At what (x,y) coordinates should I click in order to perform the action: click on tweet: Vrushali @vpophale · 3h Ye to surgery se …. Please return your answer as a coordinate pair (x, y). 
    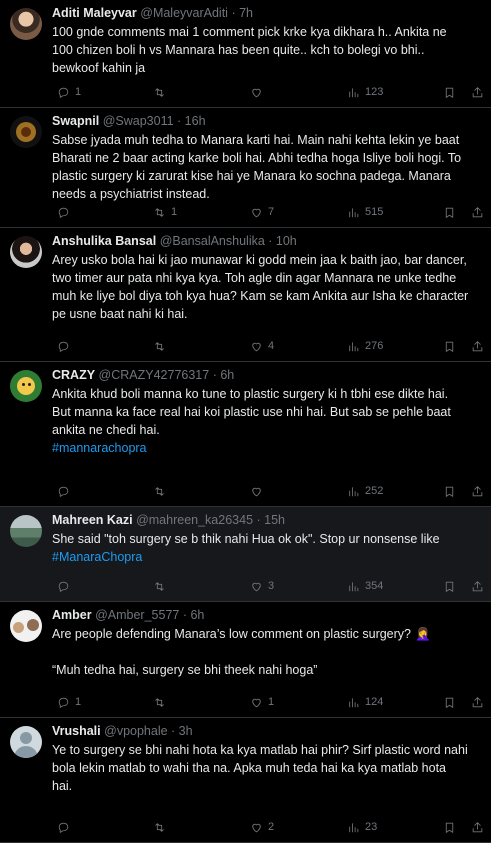
    Looking at the image, I should click on (245, 780).